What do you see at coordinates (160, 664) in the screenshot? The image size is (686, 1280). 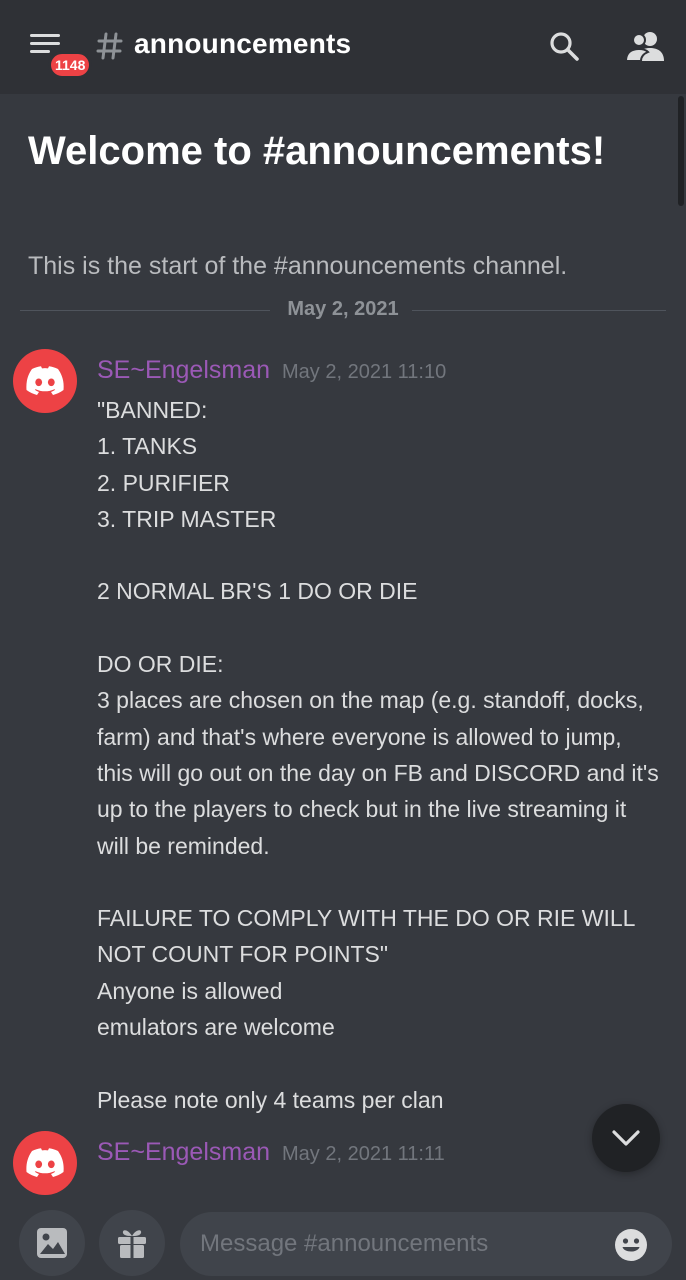 I see `message-line: DO OR DIE:` at bounding box center [160, 664].